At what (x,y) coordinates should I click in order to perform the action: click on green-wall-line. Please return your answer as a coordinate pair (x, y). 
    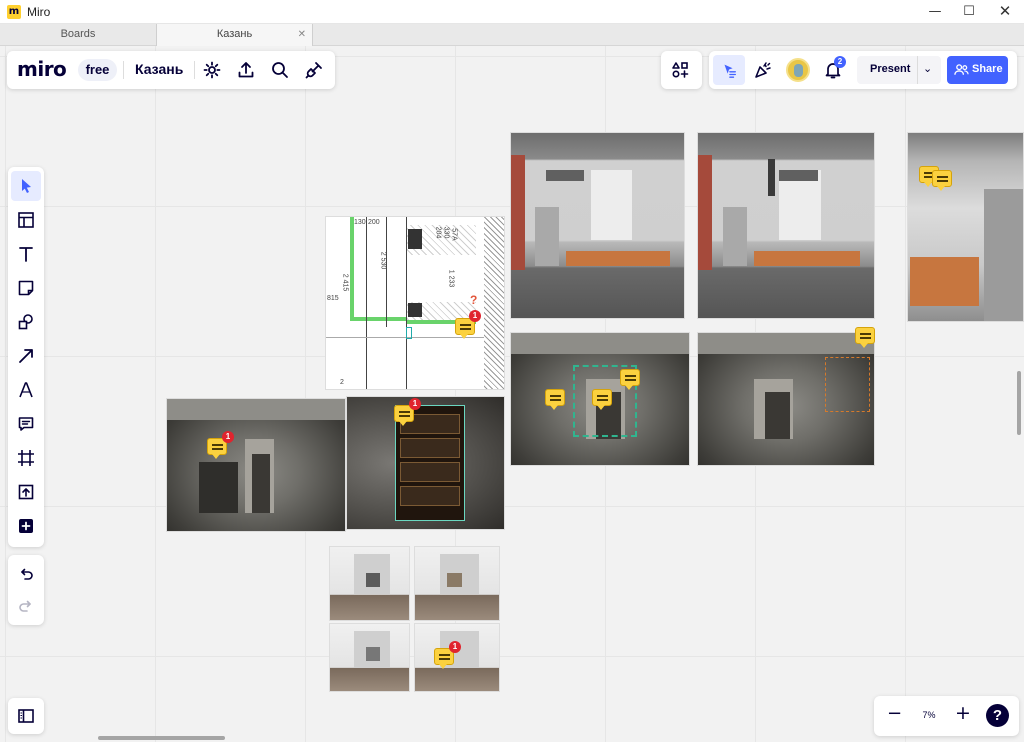
    Looking at the image, I should click on (352, 269).